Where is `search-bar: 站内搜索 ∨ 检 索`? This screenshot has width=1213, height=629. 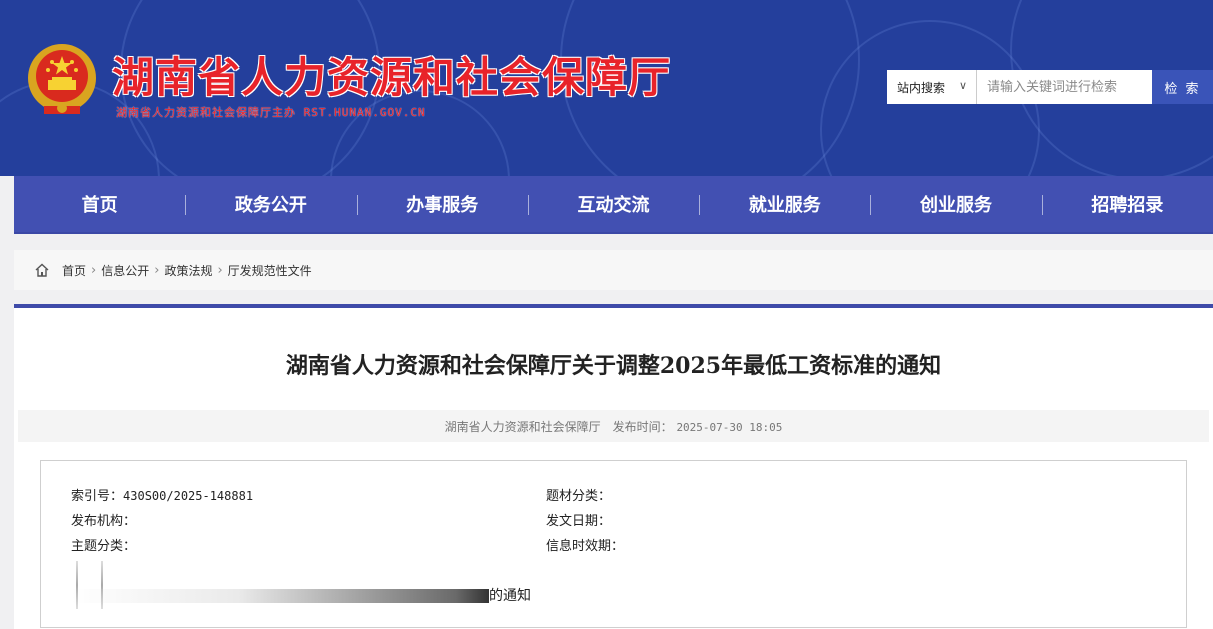 search-bar: 站内搜索 ∨ 检 索 is located at coordinates (1050, 87).